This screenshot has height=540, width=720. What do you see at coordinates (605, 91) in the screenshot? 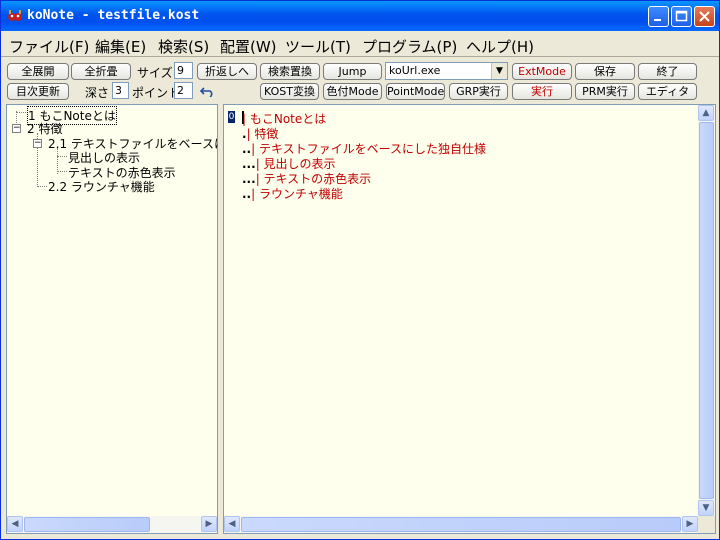
I see `prm-run-button: PRM実行` at bounding box center [605, 91].